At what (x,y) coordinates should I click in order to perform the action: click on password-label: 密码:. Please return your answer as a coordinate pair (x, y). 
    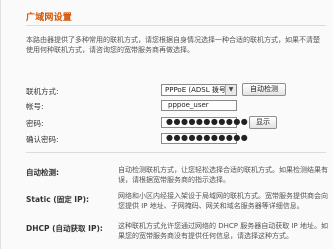
    Looking at the image, I should click on (35, 123).